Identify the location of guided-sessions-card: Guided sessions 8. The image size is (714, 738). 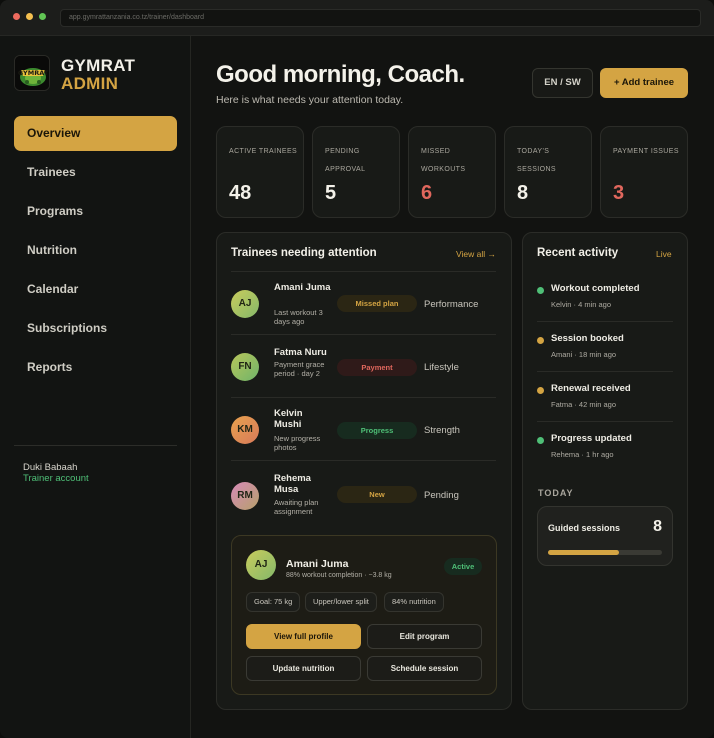
(605, 536).